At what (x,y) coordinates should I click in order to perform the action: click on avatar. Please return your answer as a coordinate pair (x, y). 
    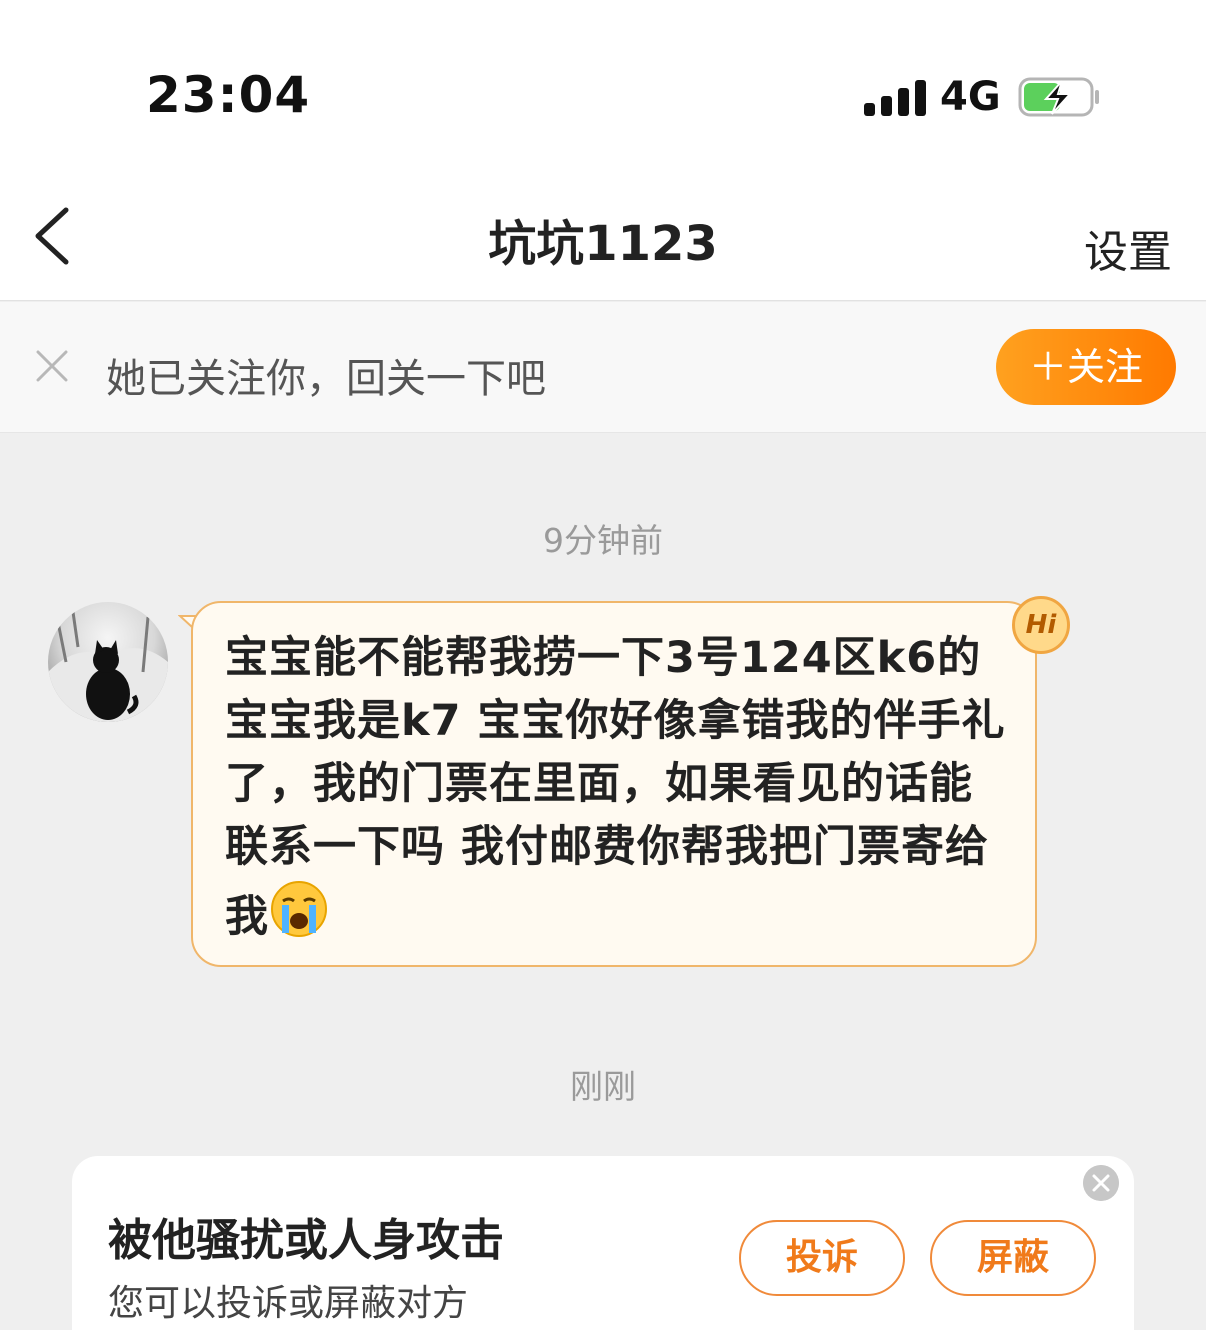
    Looking at the image, I should click on (108, 662).